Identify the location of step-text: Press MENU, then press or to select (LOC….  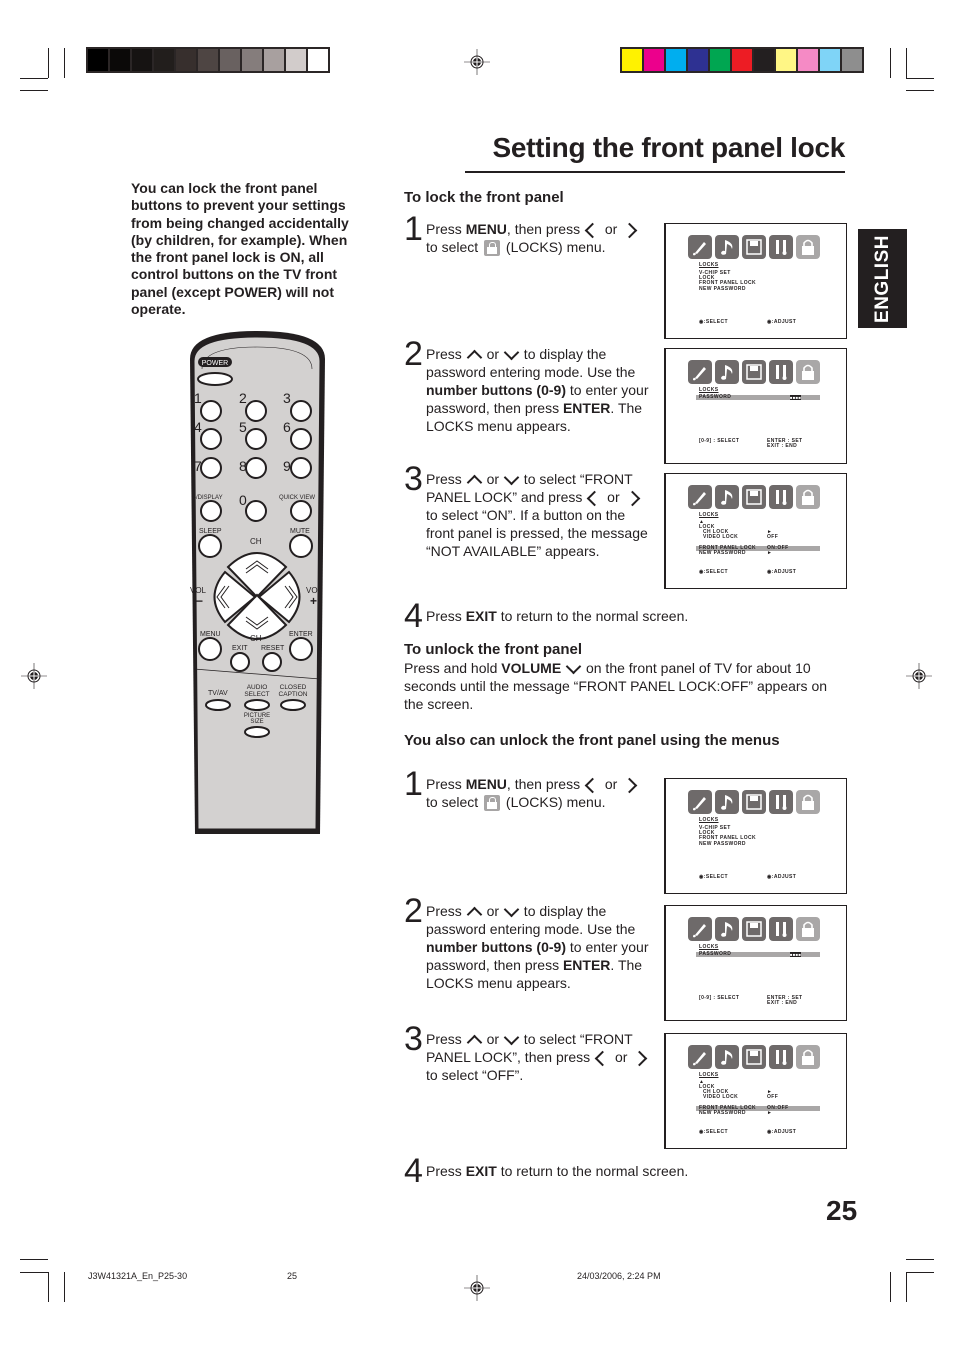
(537, 793).